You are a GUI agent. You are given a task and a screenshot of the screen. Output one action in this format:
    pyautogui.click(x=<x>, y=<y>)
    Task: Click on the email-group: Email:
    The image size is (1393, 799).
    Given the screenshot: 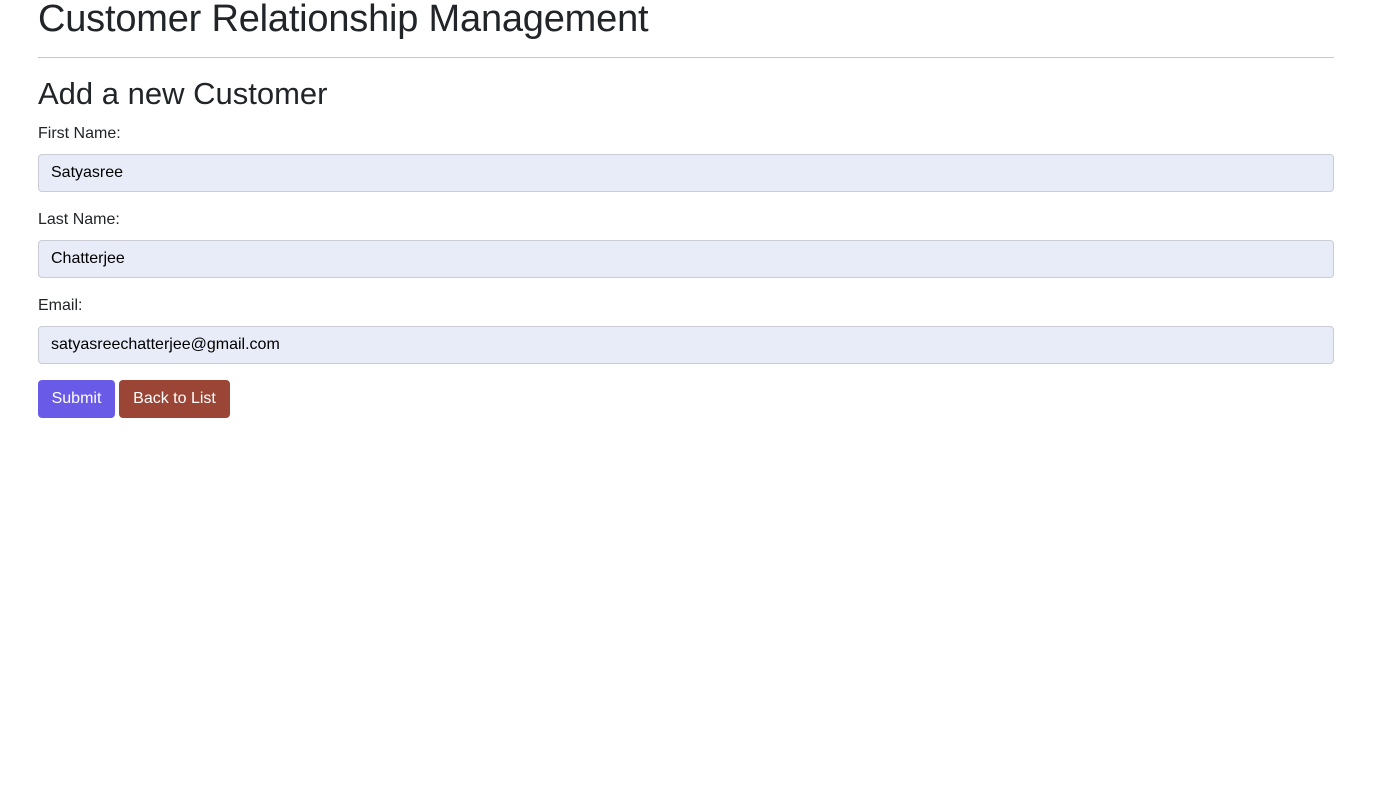 What is the action you would take?
    pyautogui.click(x=686, y=330)
    